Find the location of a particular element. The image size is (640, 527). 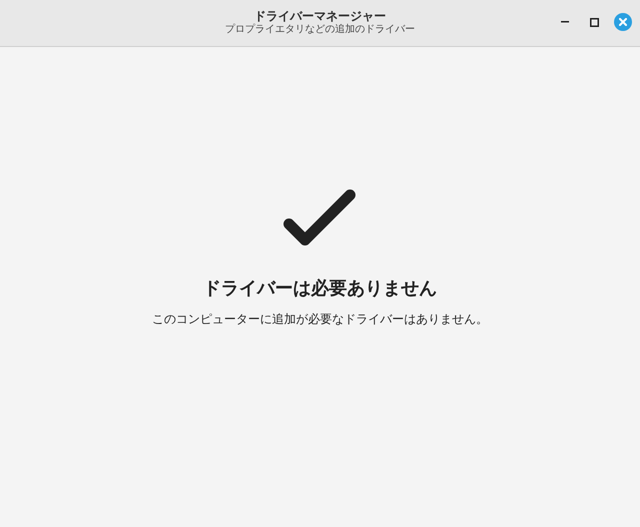

close-icon is located at coordinates (623, 22).